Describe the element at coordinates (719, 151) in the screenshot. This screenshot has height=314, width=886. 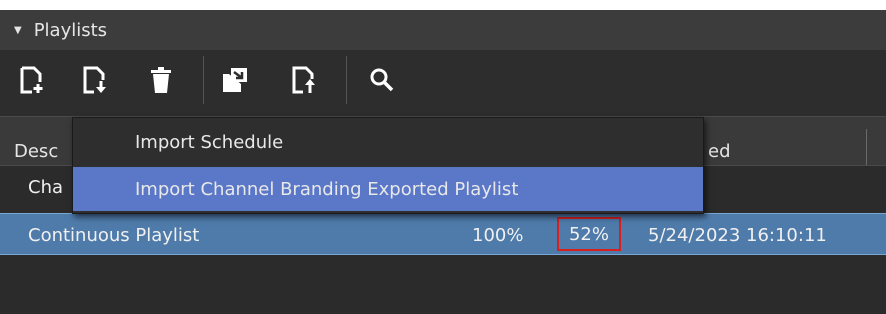
I see `column-header-date: ed` at that location.